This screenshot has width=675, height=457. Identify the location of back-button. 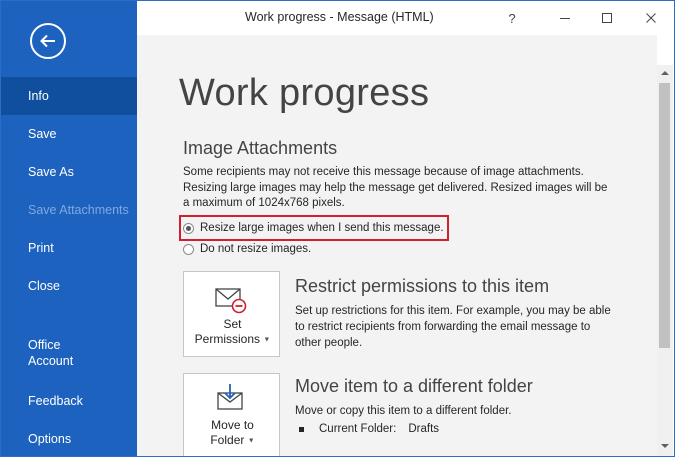
(48, 41).